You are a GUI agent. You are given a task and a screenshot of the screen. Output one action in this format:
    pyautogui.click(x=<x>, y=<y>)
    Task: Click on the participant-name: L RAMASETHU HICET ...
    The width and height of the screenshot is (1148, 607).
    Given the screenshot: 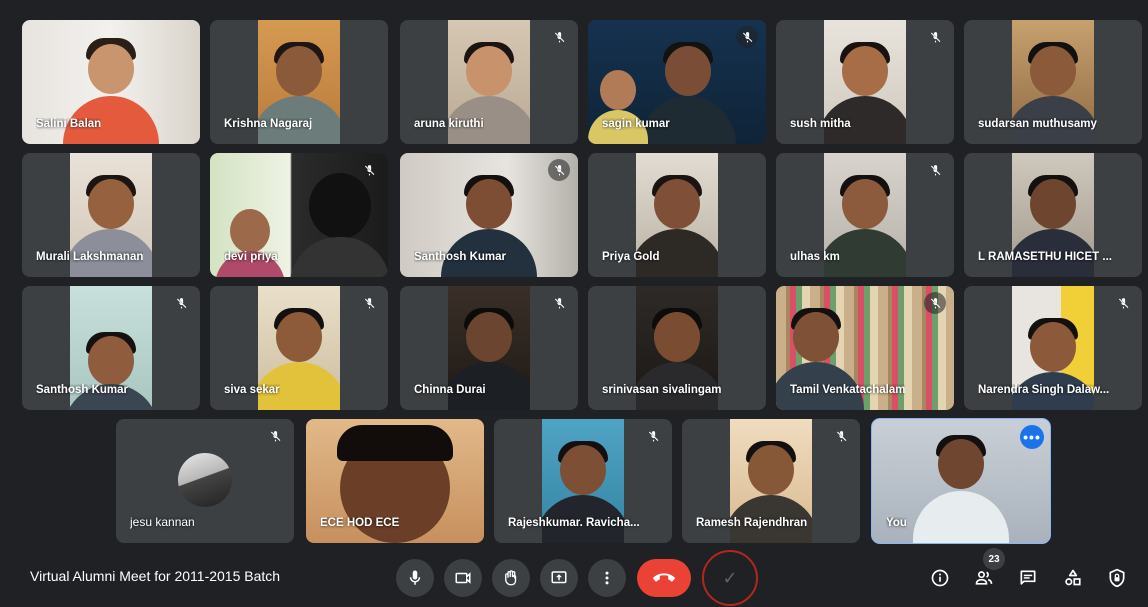 What is the action you would take?
    pyautogui.click(x=1045, y=257)
    